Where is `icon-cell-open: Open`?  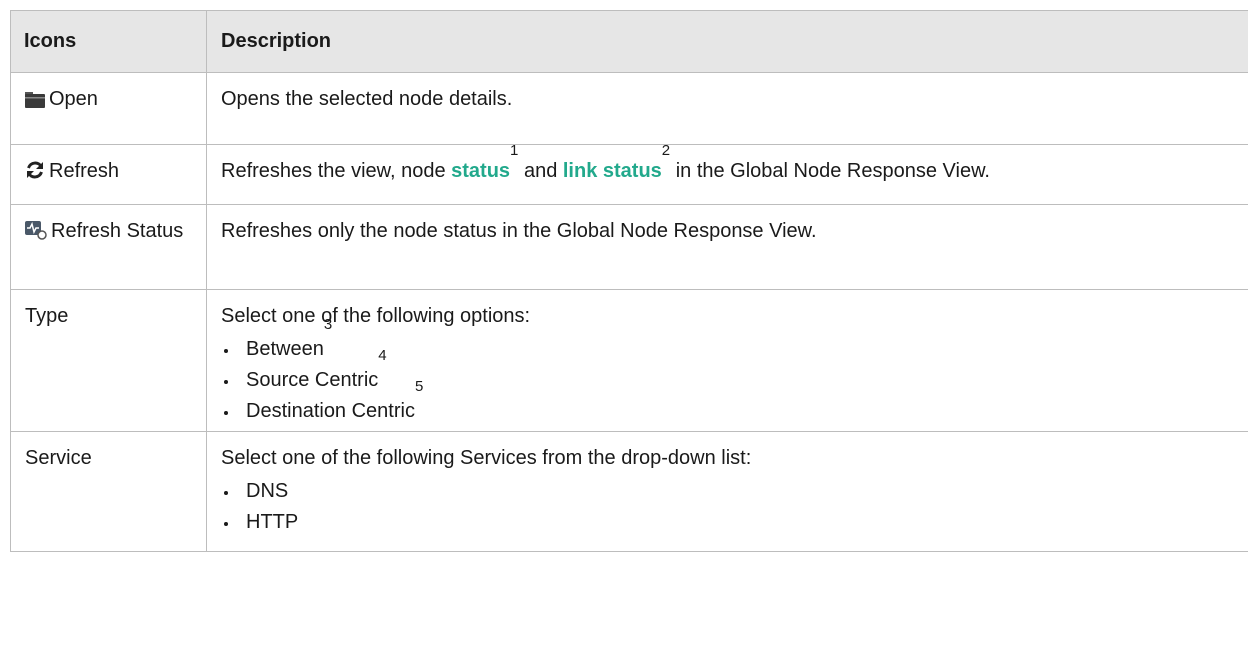
icon-cell-open: Open is located at coordinates (108, 108).